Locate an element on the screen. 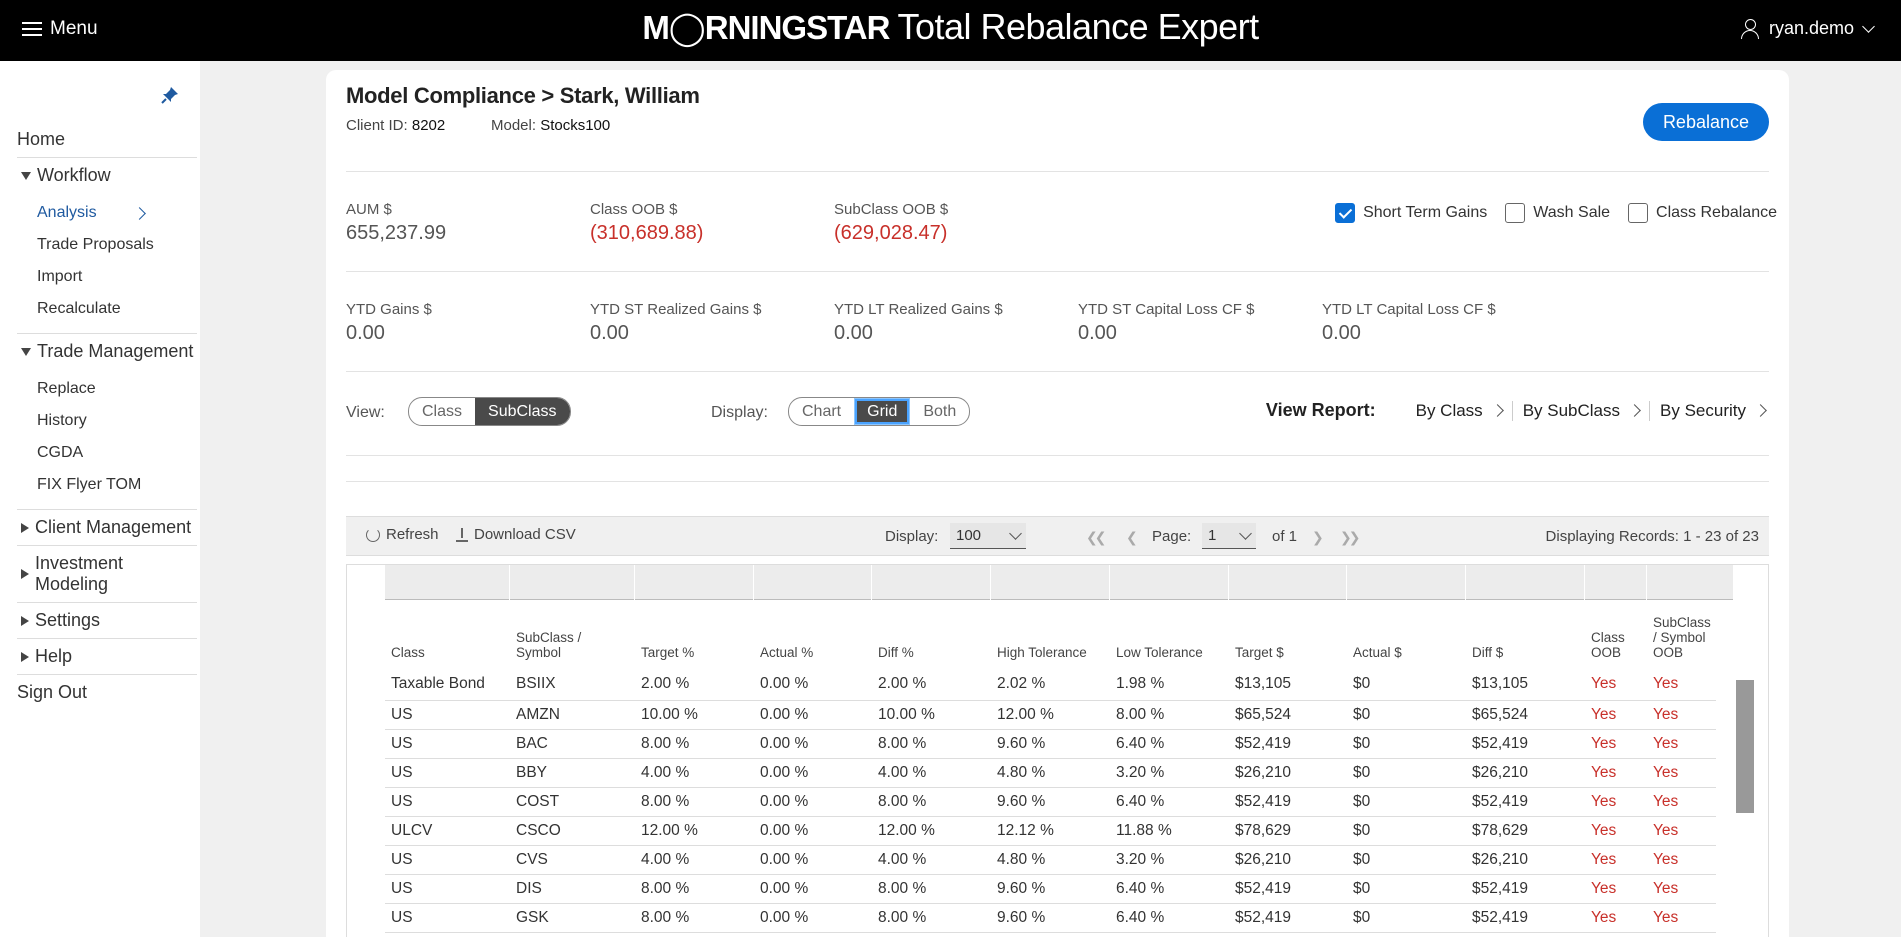  table-cell: $13,105 is located at coordinates (1288, 684).